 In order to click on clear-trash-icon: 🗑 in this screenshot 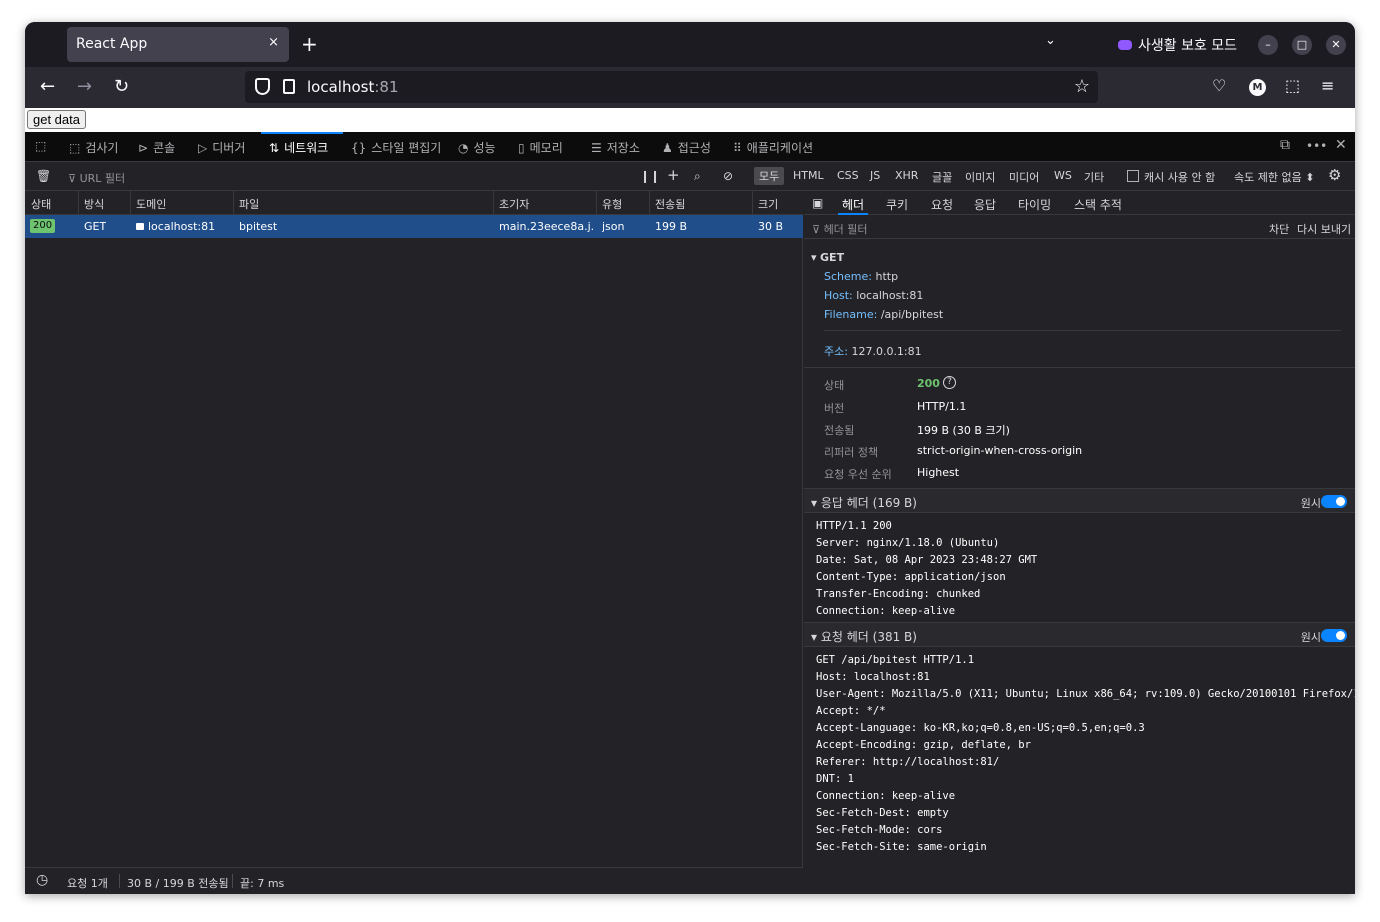, I will do `click(43, 176)`.